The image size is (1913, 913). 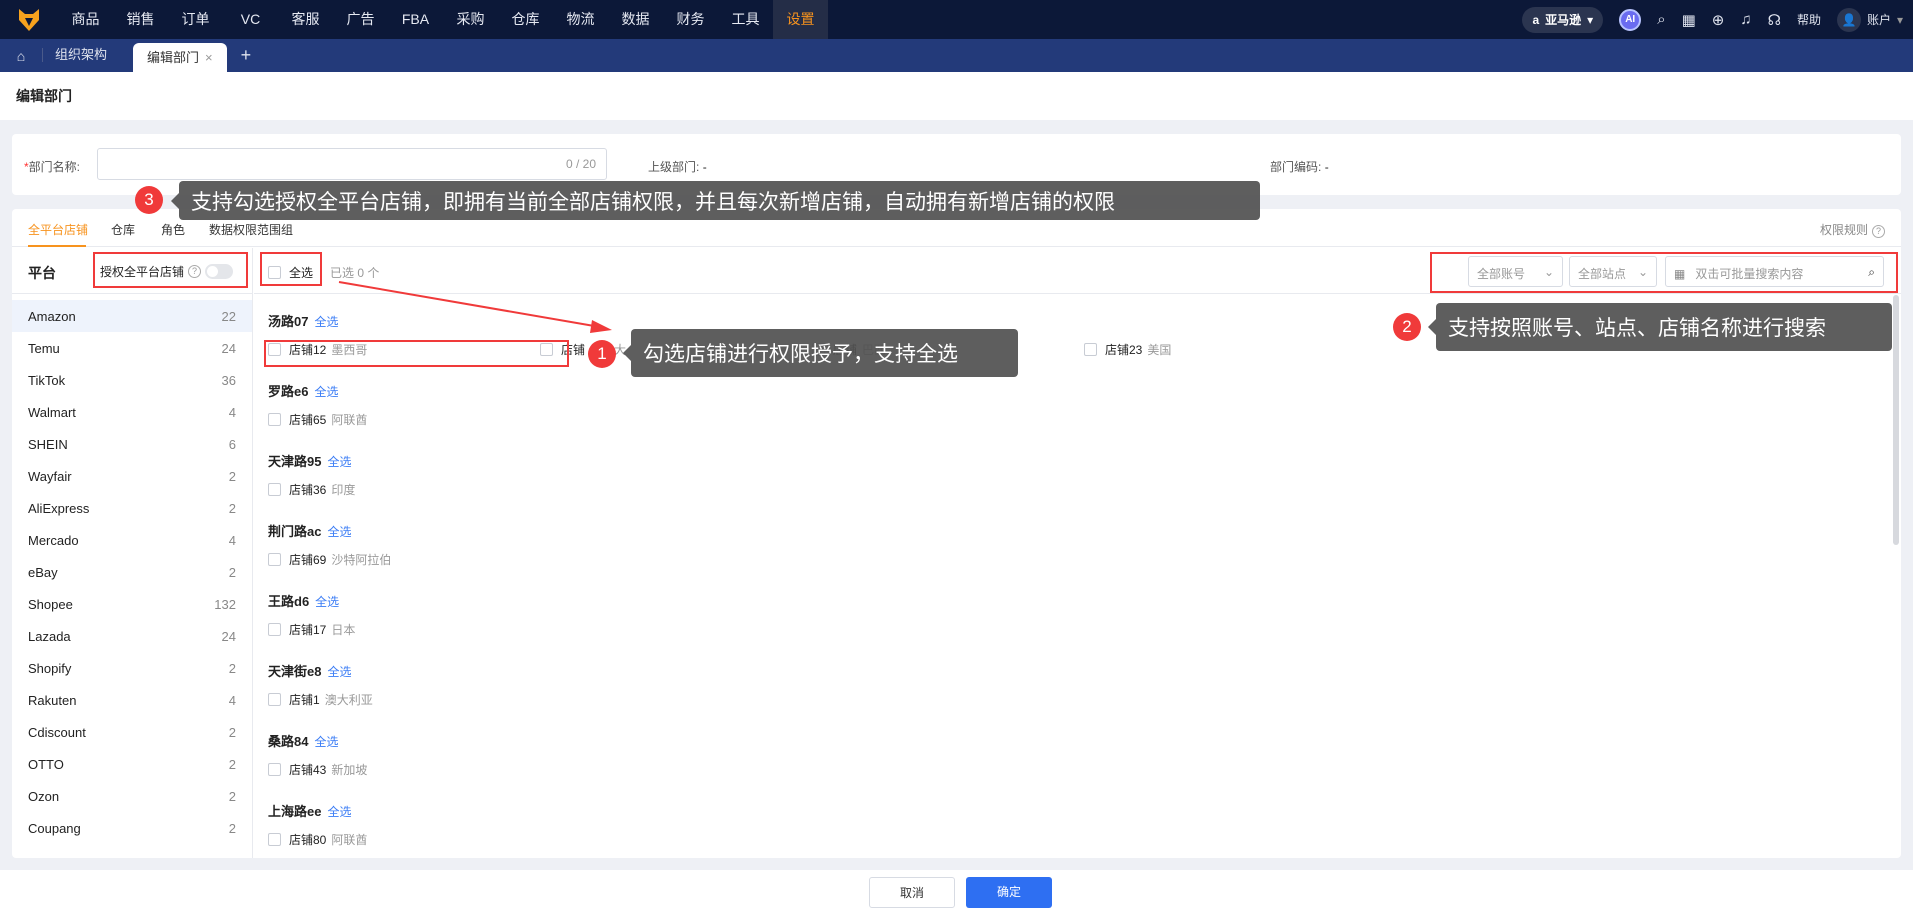 What do you see at coordinates (1660, 327) in the screenshot?
I see `annotation-callout-2: 支持按照账号、站点、店铺名称进行搜索` at bounding box center [1660, 327].